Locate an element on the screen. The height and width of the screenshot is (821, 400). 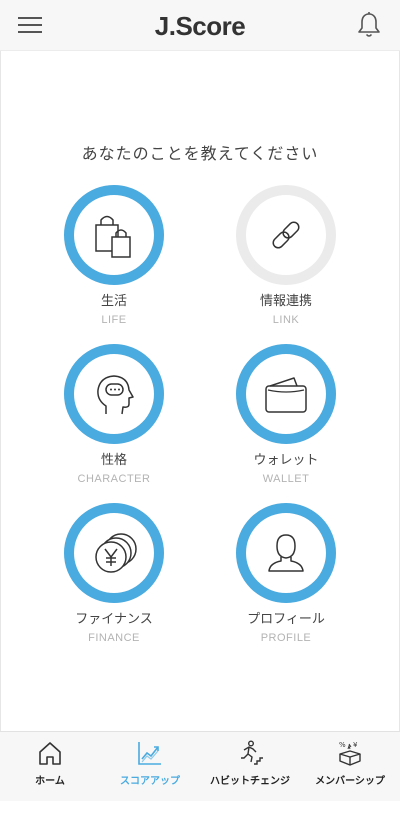
membership-gift-icon: % ¥ is located at coordinates (350, 753).